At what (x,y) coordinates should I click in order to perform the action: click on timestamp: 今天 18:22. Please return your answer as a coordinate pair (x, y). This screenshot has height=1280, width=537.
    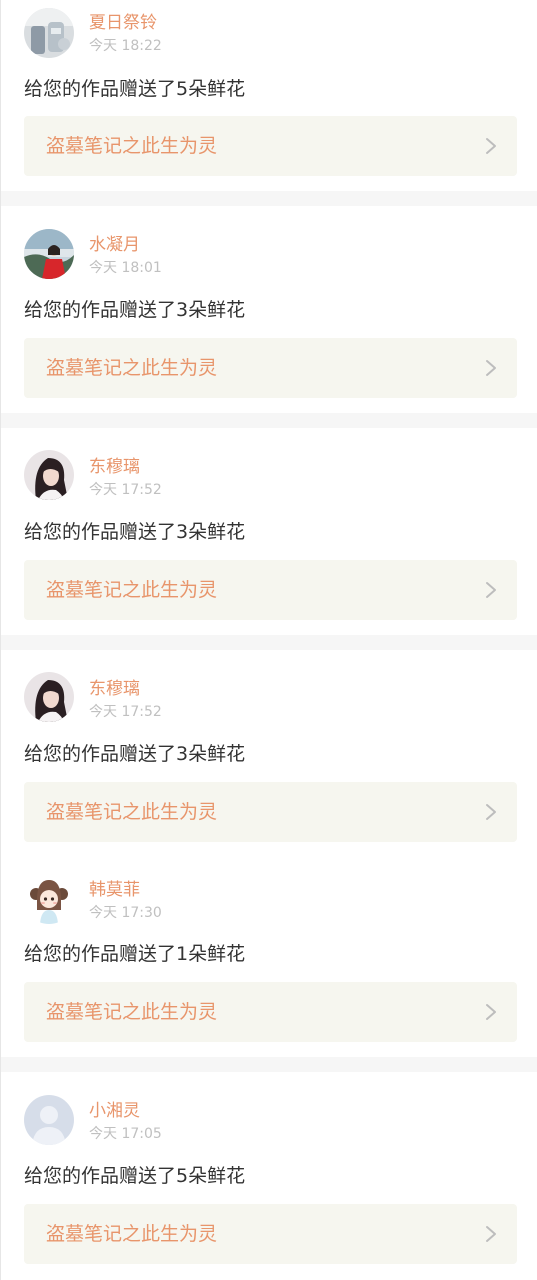
    Looking at the image, I should click on (125, 46).